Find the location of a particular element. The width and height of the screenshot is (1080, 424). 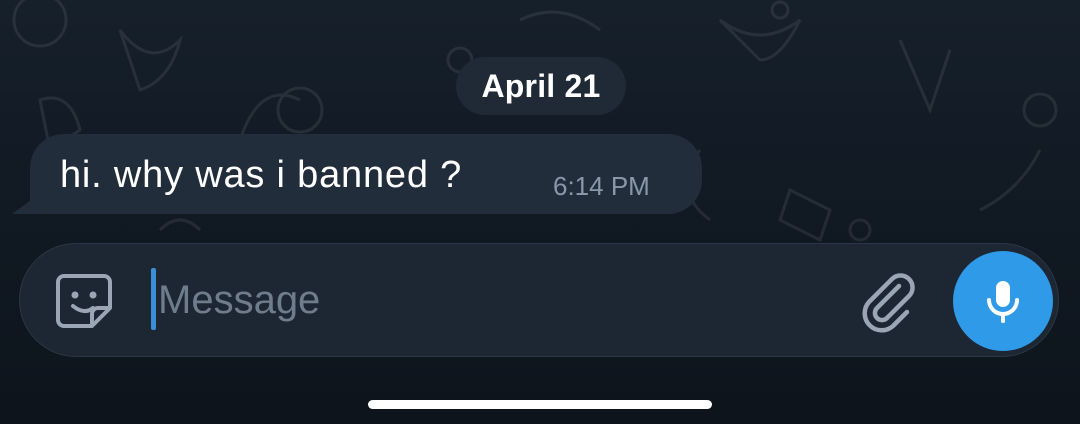

paperclip-icon is located at coordinates (888, 303).